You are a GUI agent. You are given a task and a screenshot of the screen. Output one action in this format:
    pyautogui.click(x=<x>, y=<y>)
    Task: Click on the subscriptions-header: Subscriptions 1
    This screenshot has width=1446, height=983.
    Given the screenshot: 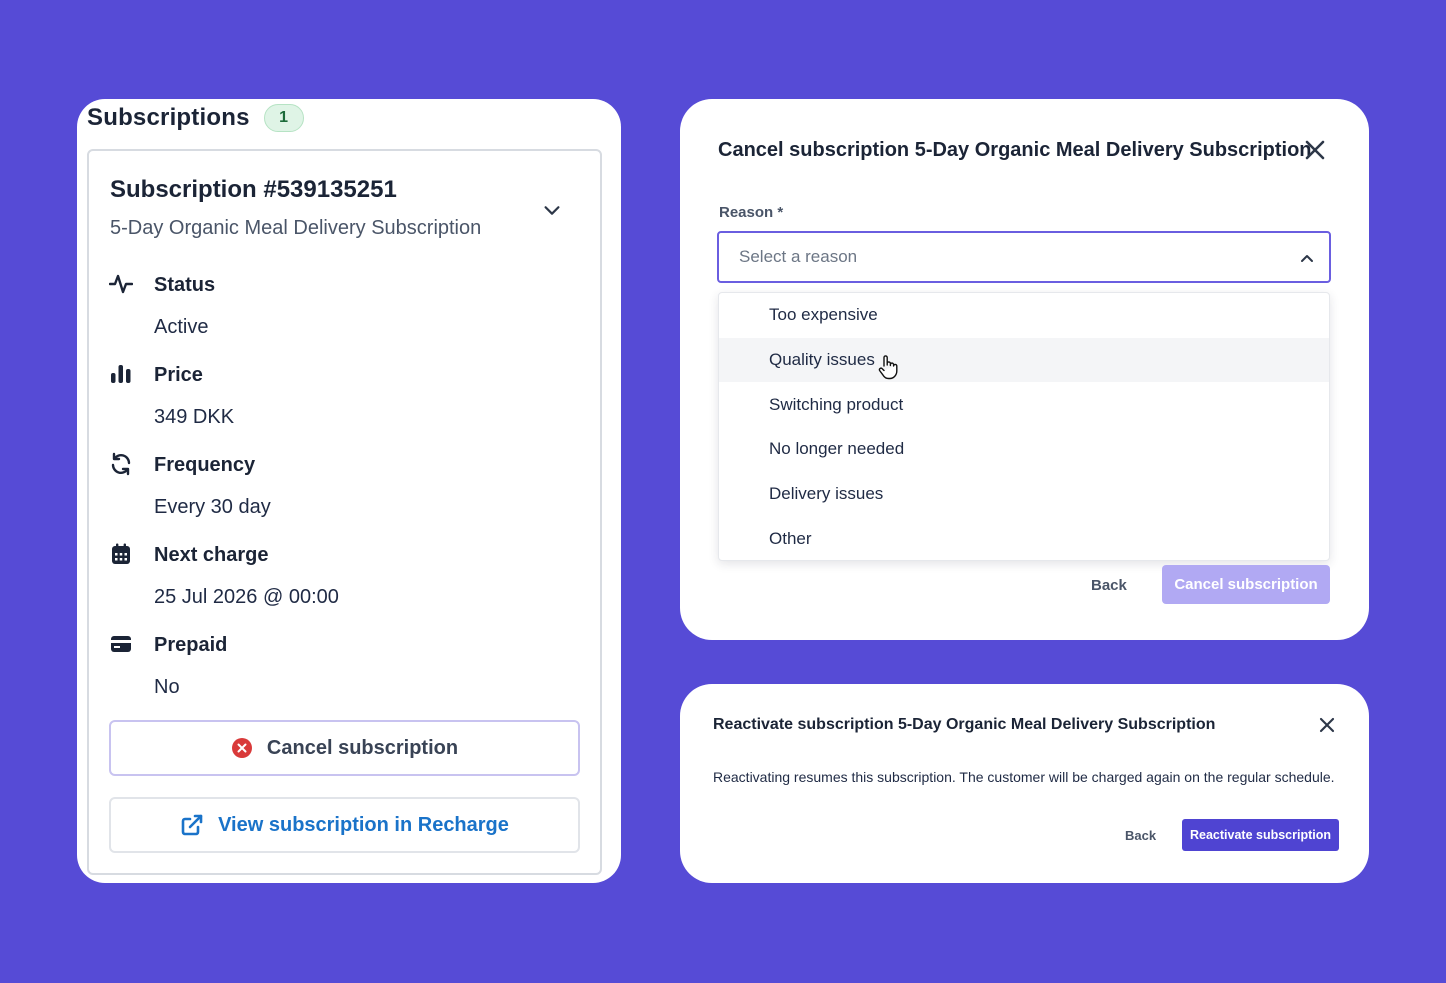 What is the action you would take?
    pyautogui.click(x=195, y=118)
    